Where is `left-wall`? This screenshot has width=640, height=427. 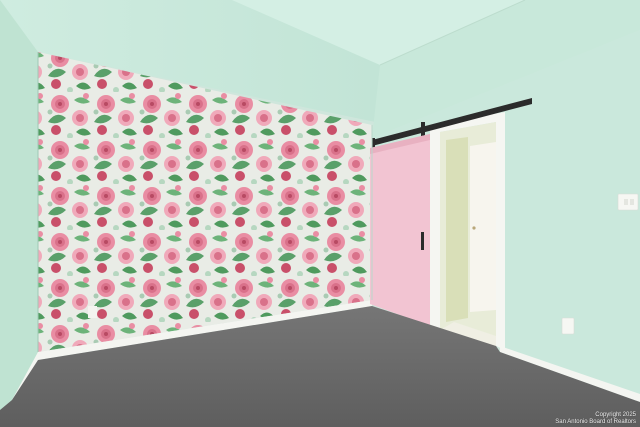
left-wall is located at coordinates (19, 205).